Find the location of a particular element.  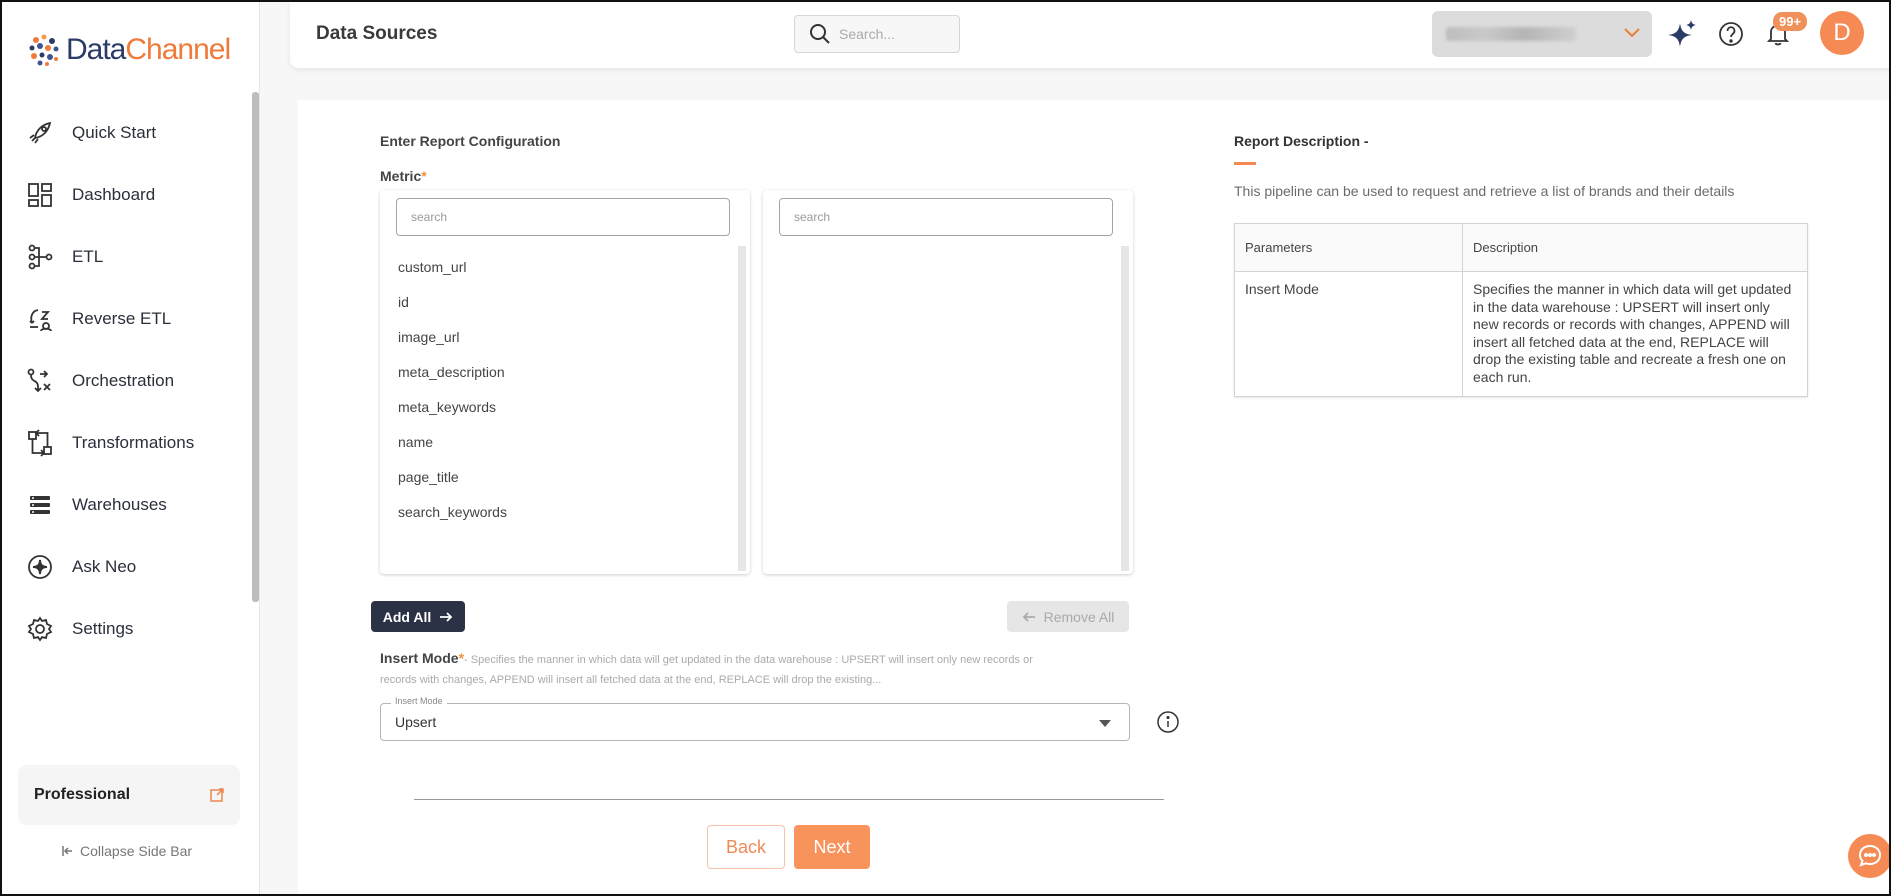

collapse-sidebar-button: Collapse Side Bar is located at coordinates (127, 851).